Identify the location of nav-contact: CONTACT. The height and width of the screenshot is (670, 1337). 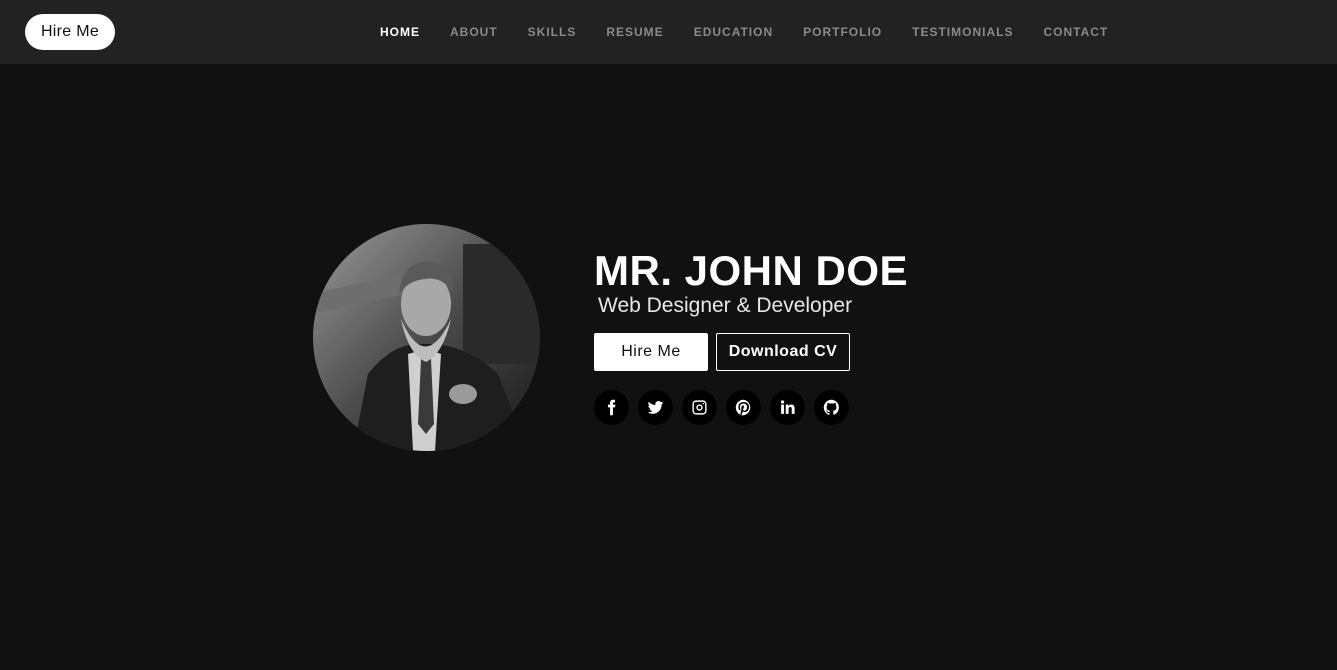
(1075, 32).